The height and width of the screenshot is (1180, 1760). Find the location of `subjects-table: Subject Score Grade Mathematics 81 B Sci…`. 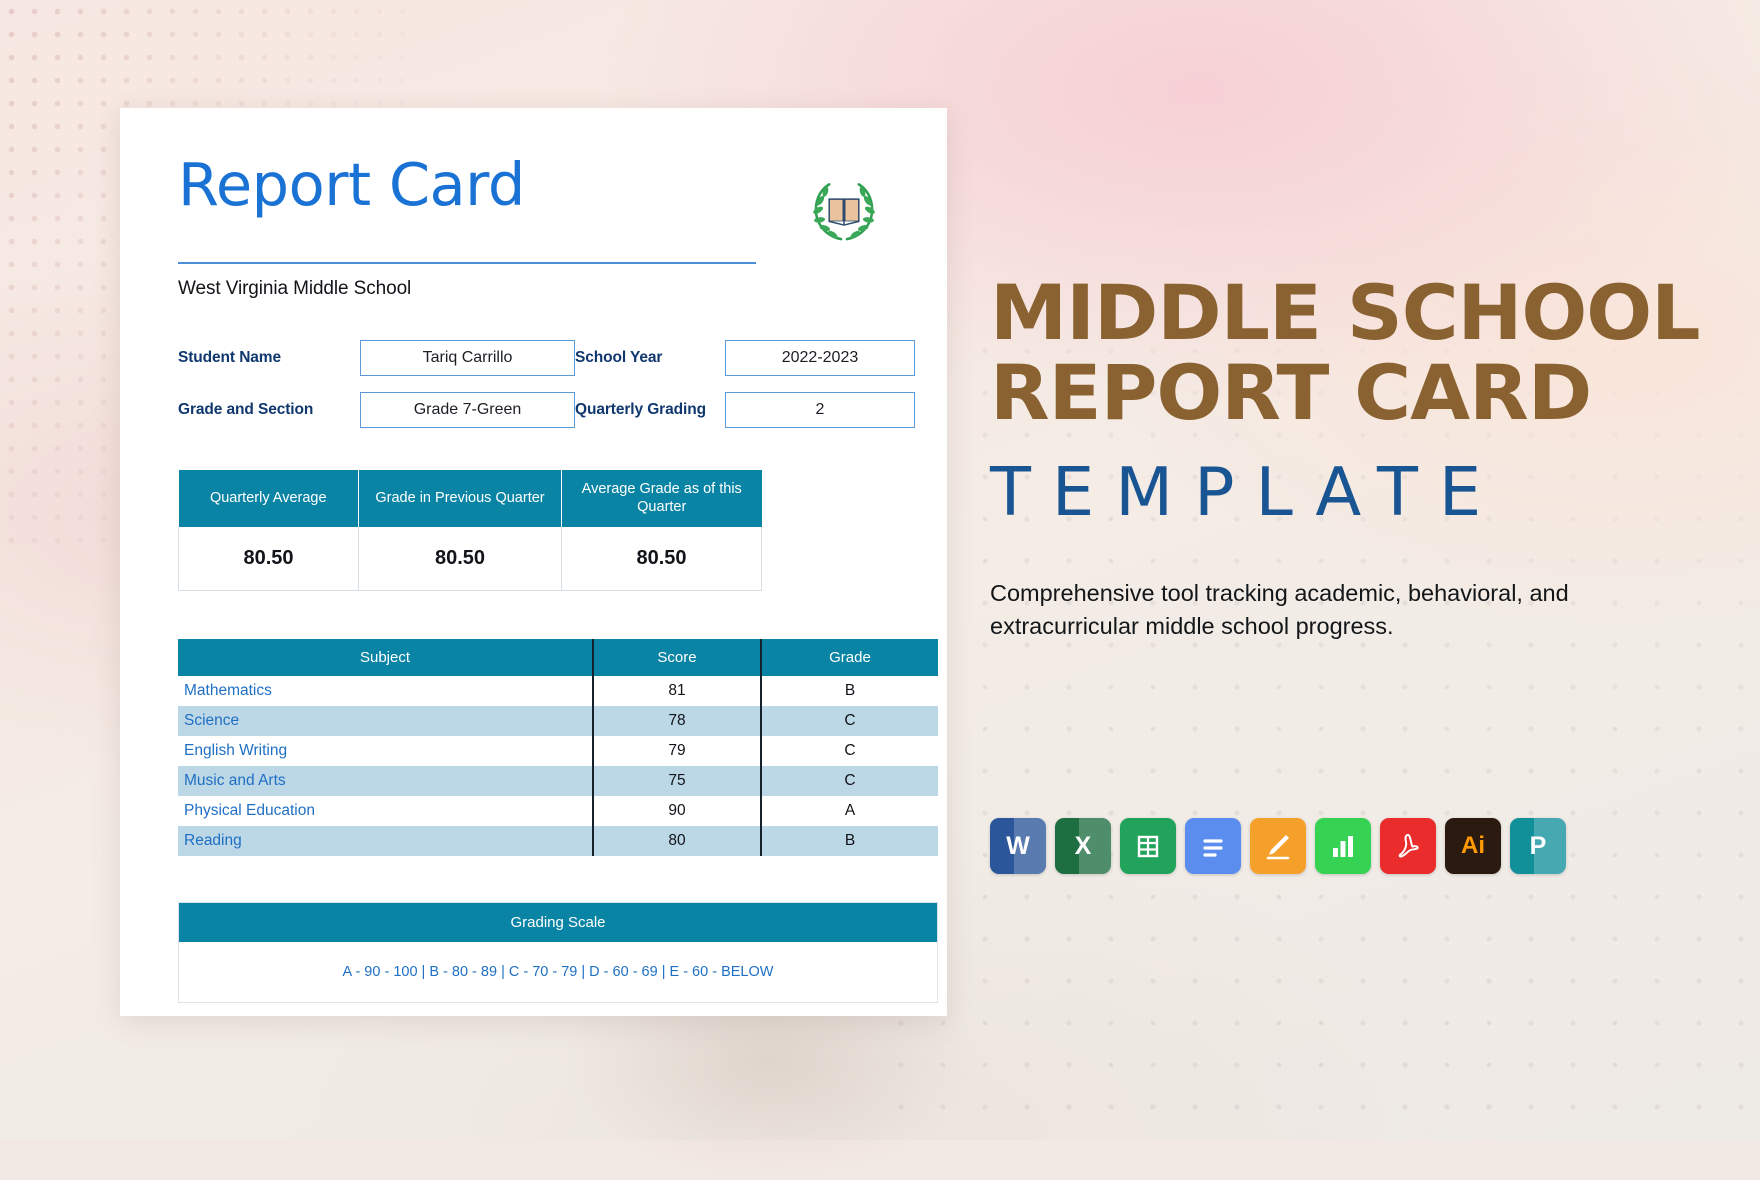

subjects-table: Subject Score Grade Mathematics 81 B Sci… is located at coordinates (558, 747).